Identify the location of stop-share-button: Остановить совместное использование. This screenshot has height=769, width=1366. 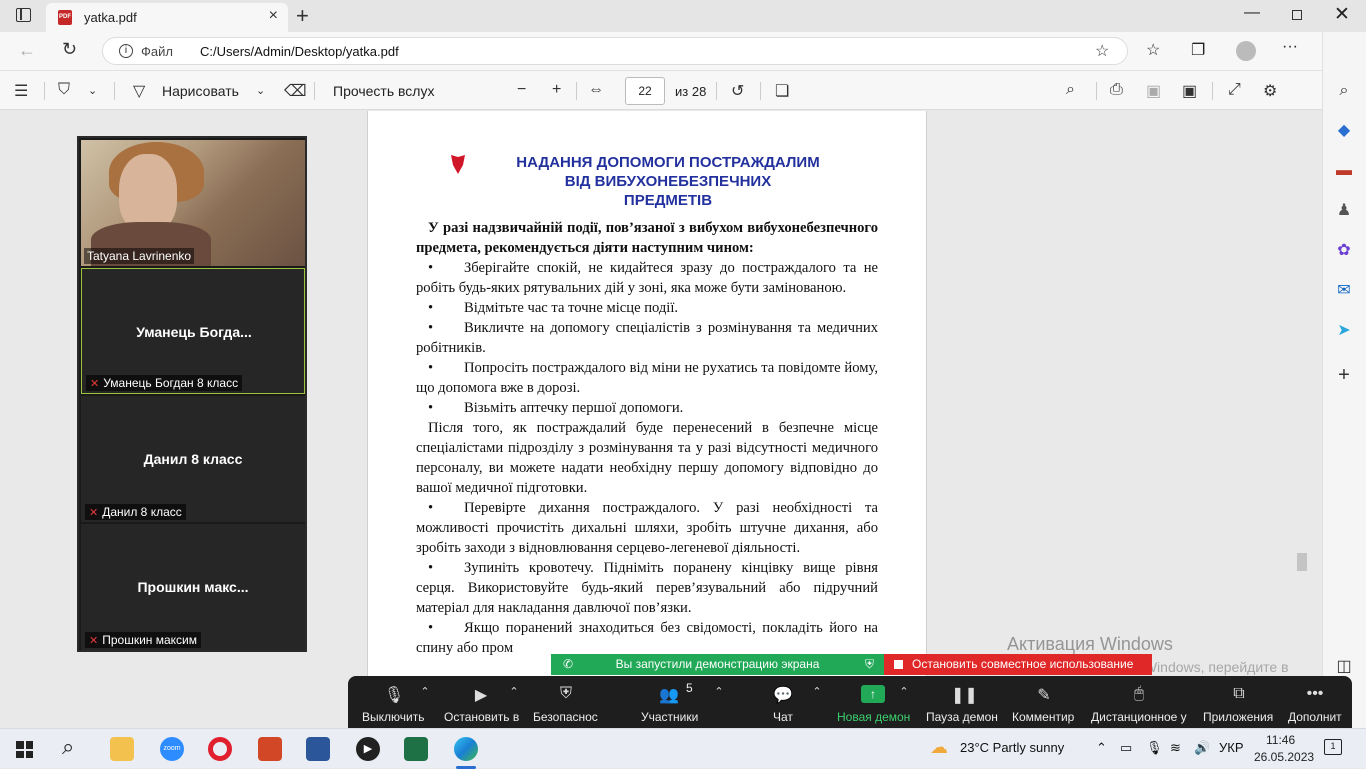
(1018, 664).